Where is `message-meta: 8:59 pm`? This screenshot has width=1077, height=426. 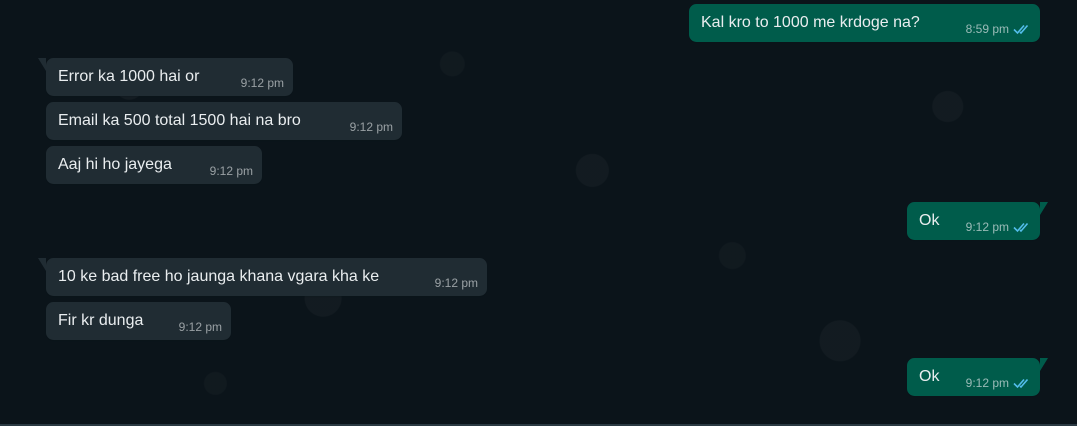
message-meta: 8:59 pm is located at coordinates (998, 29).